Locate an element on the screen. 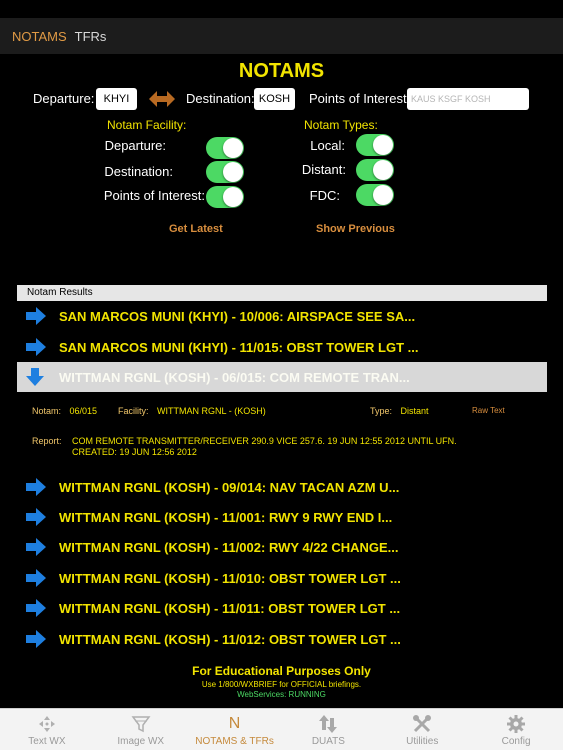  type-distant-toggle is located at coordinates (375, 170).